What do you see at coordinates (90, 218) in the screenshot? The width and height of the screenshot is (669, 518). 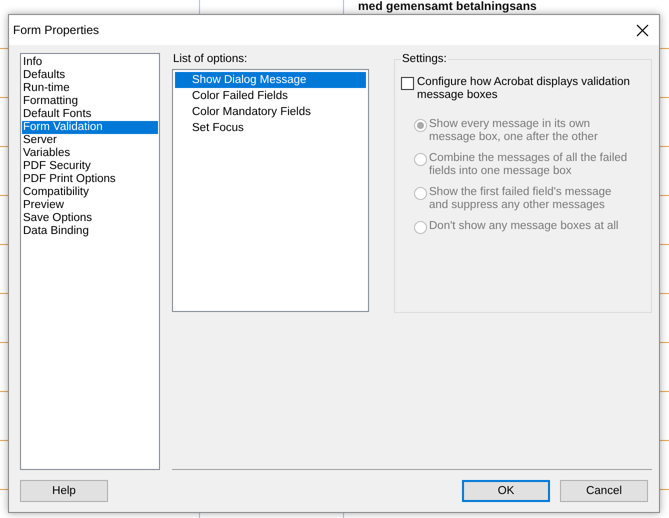 I see `category-item: Save Options` at bounding box center [90, 218].